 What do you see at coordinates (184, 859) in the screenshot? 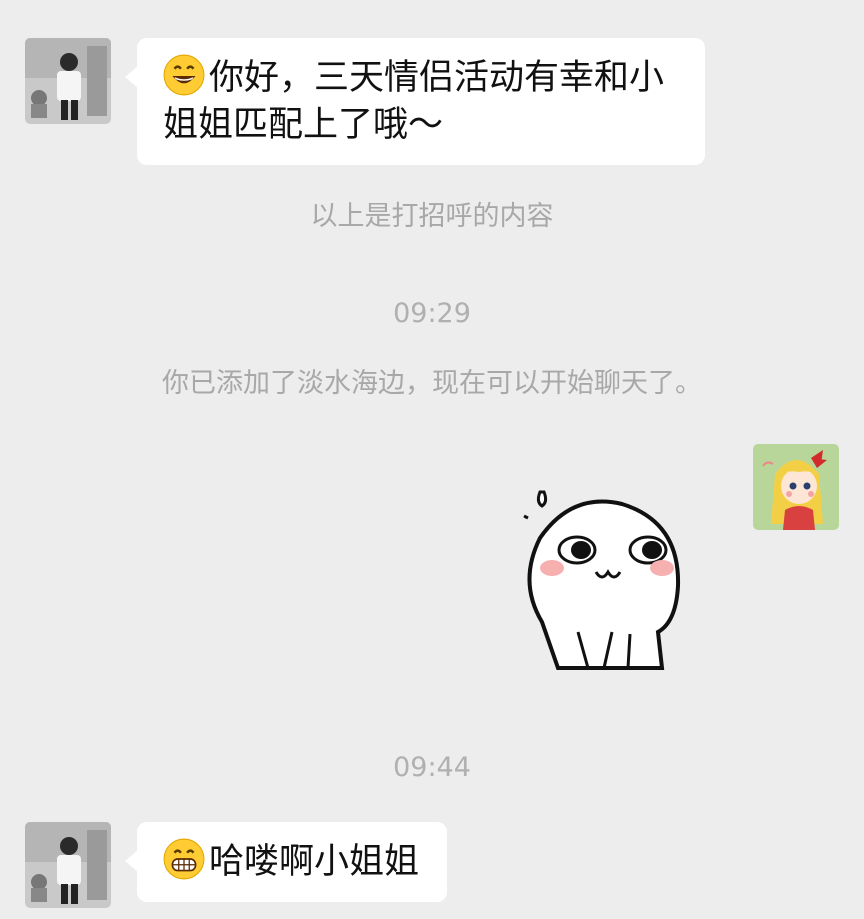
I see `grinning-teeth-face-icon` at bounding box center [184, 859].